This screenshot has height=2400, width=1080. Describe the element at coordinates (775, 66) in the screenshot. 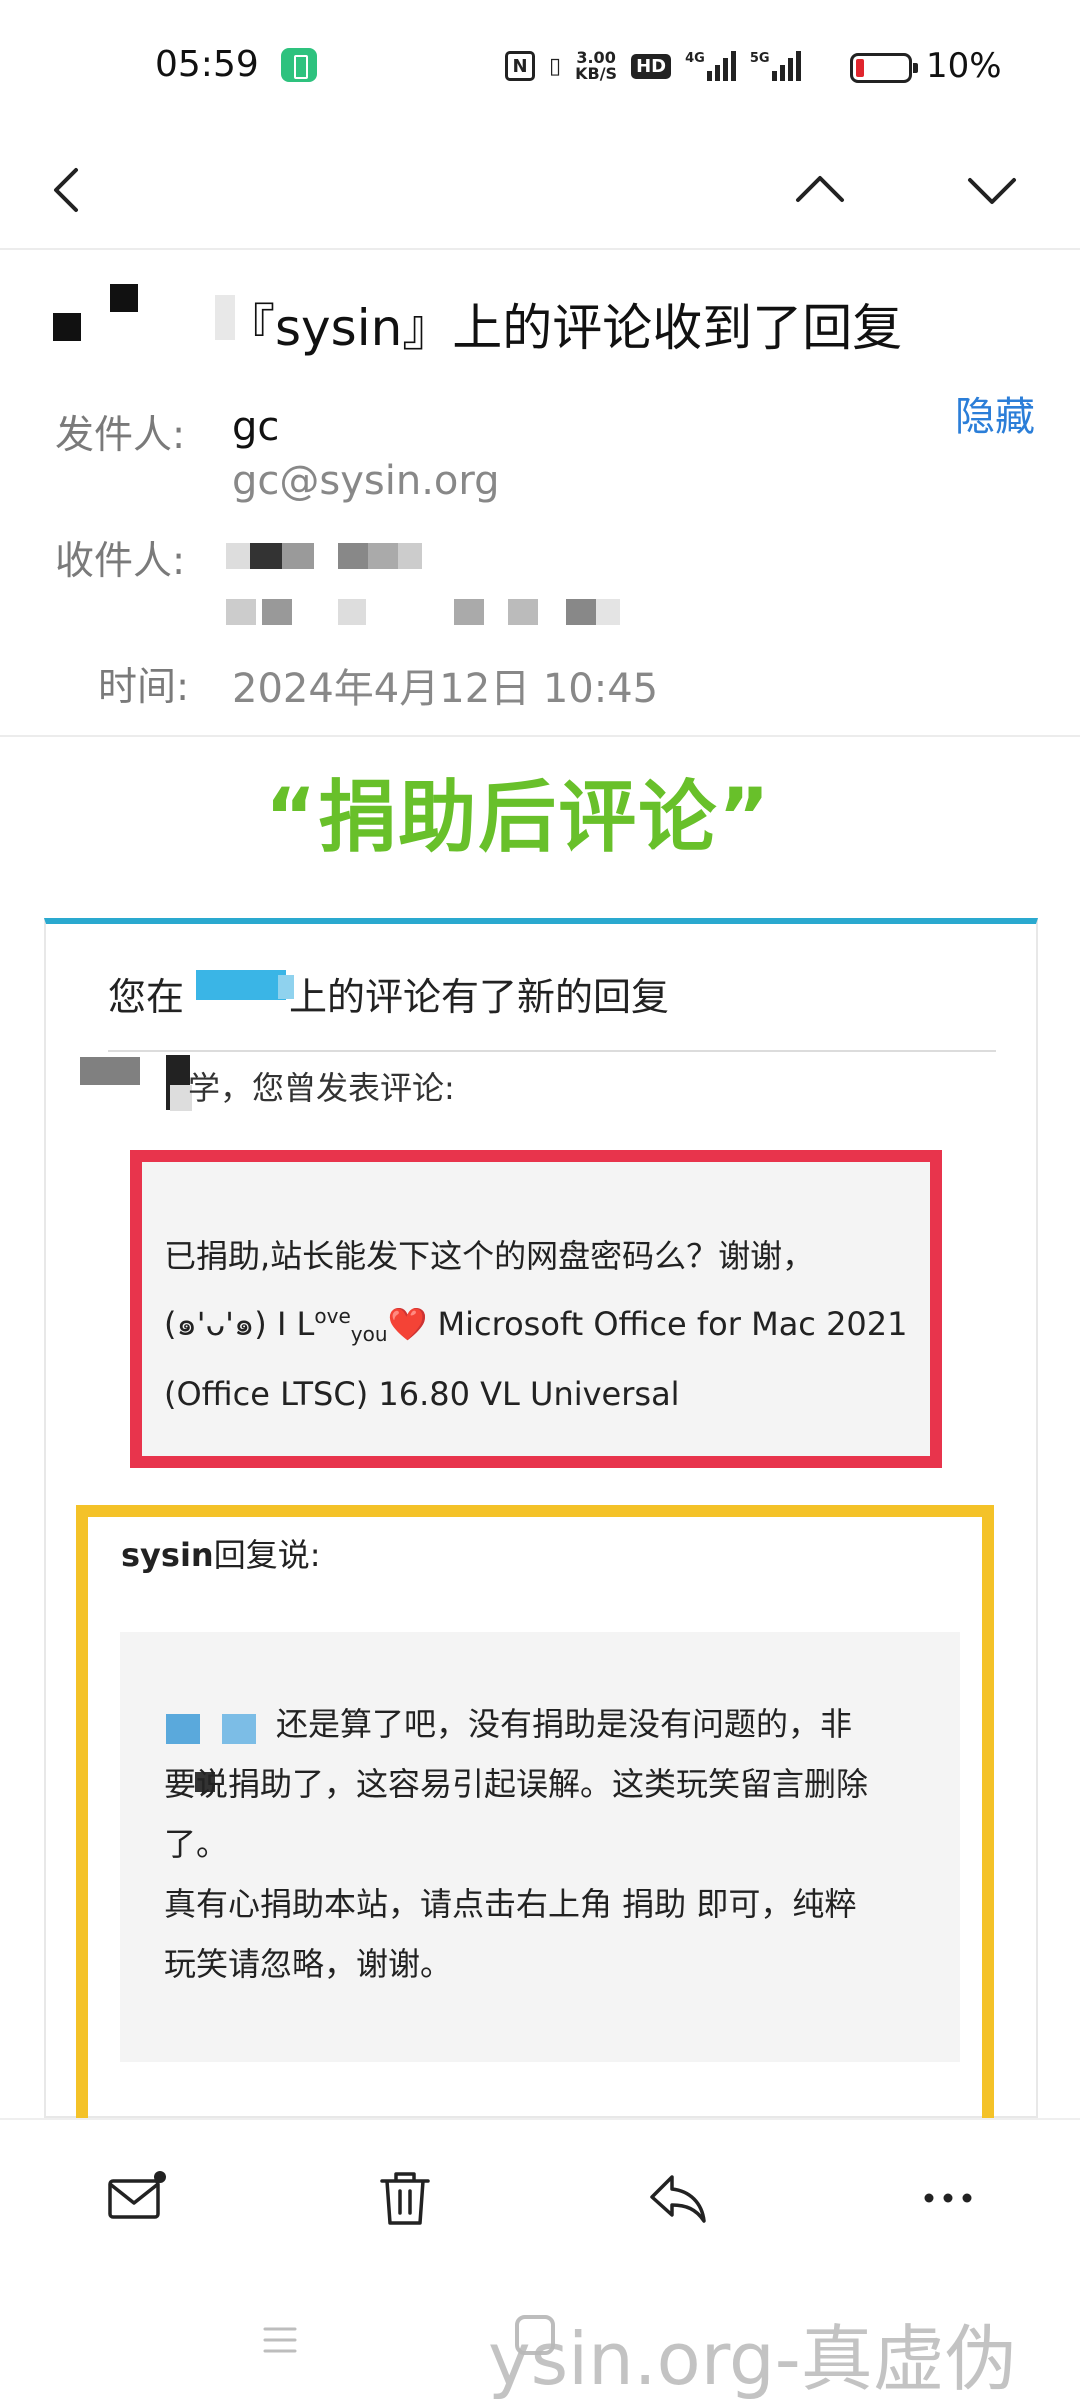

I see `signal-5g-icon: 5G` at that location.